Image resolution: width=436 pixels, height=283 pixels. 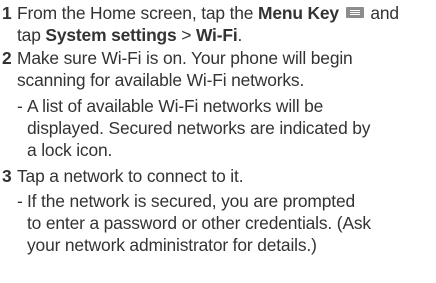 I want to click on step-text-segment: tap, so click(x=31, y=35).